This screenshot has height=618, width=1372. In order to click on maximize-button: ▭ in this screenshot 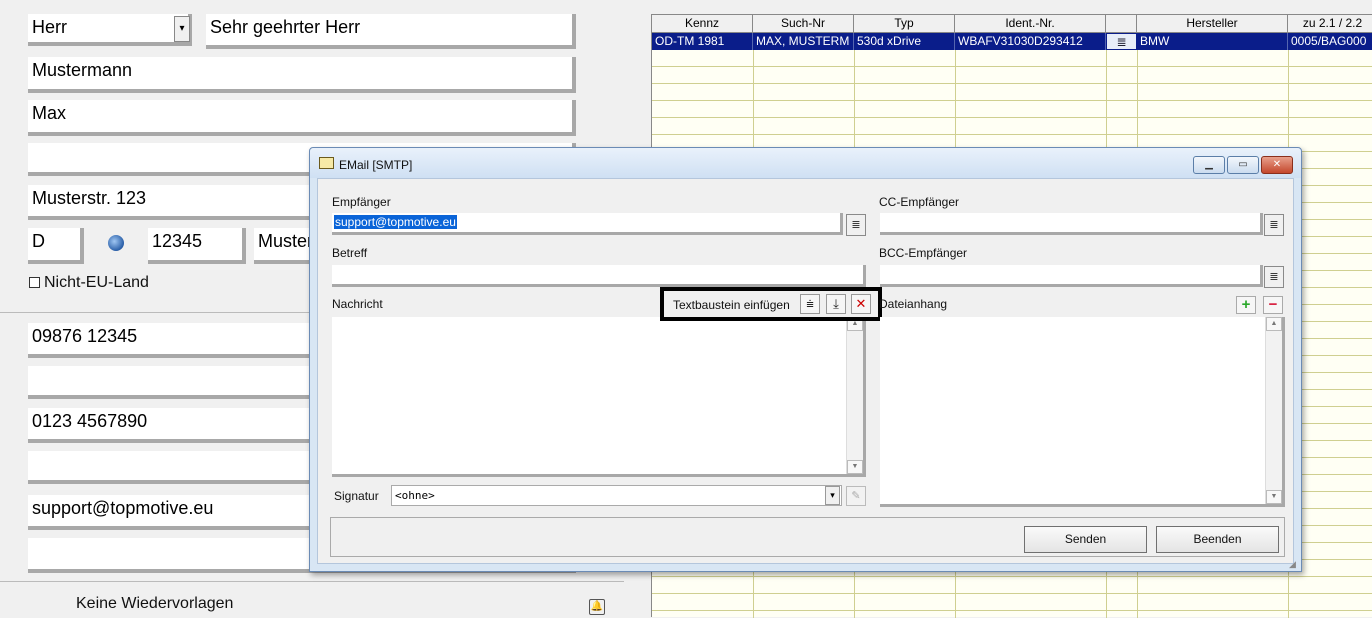, I will do `click(1243, 165)`.